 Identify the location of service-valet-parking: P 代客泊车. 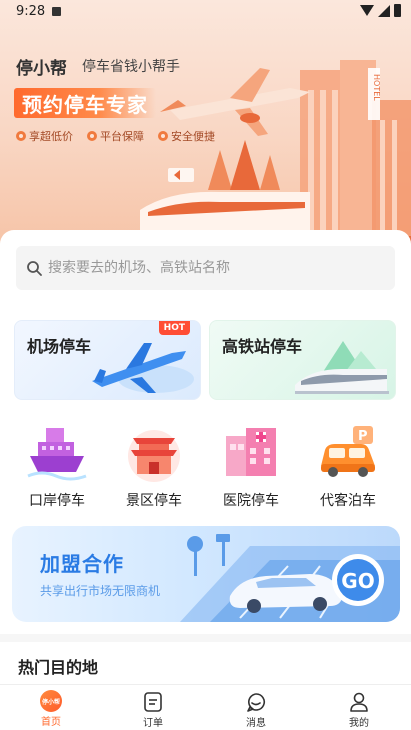
(348, 467).